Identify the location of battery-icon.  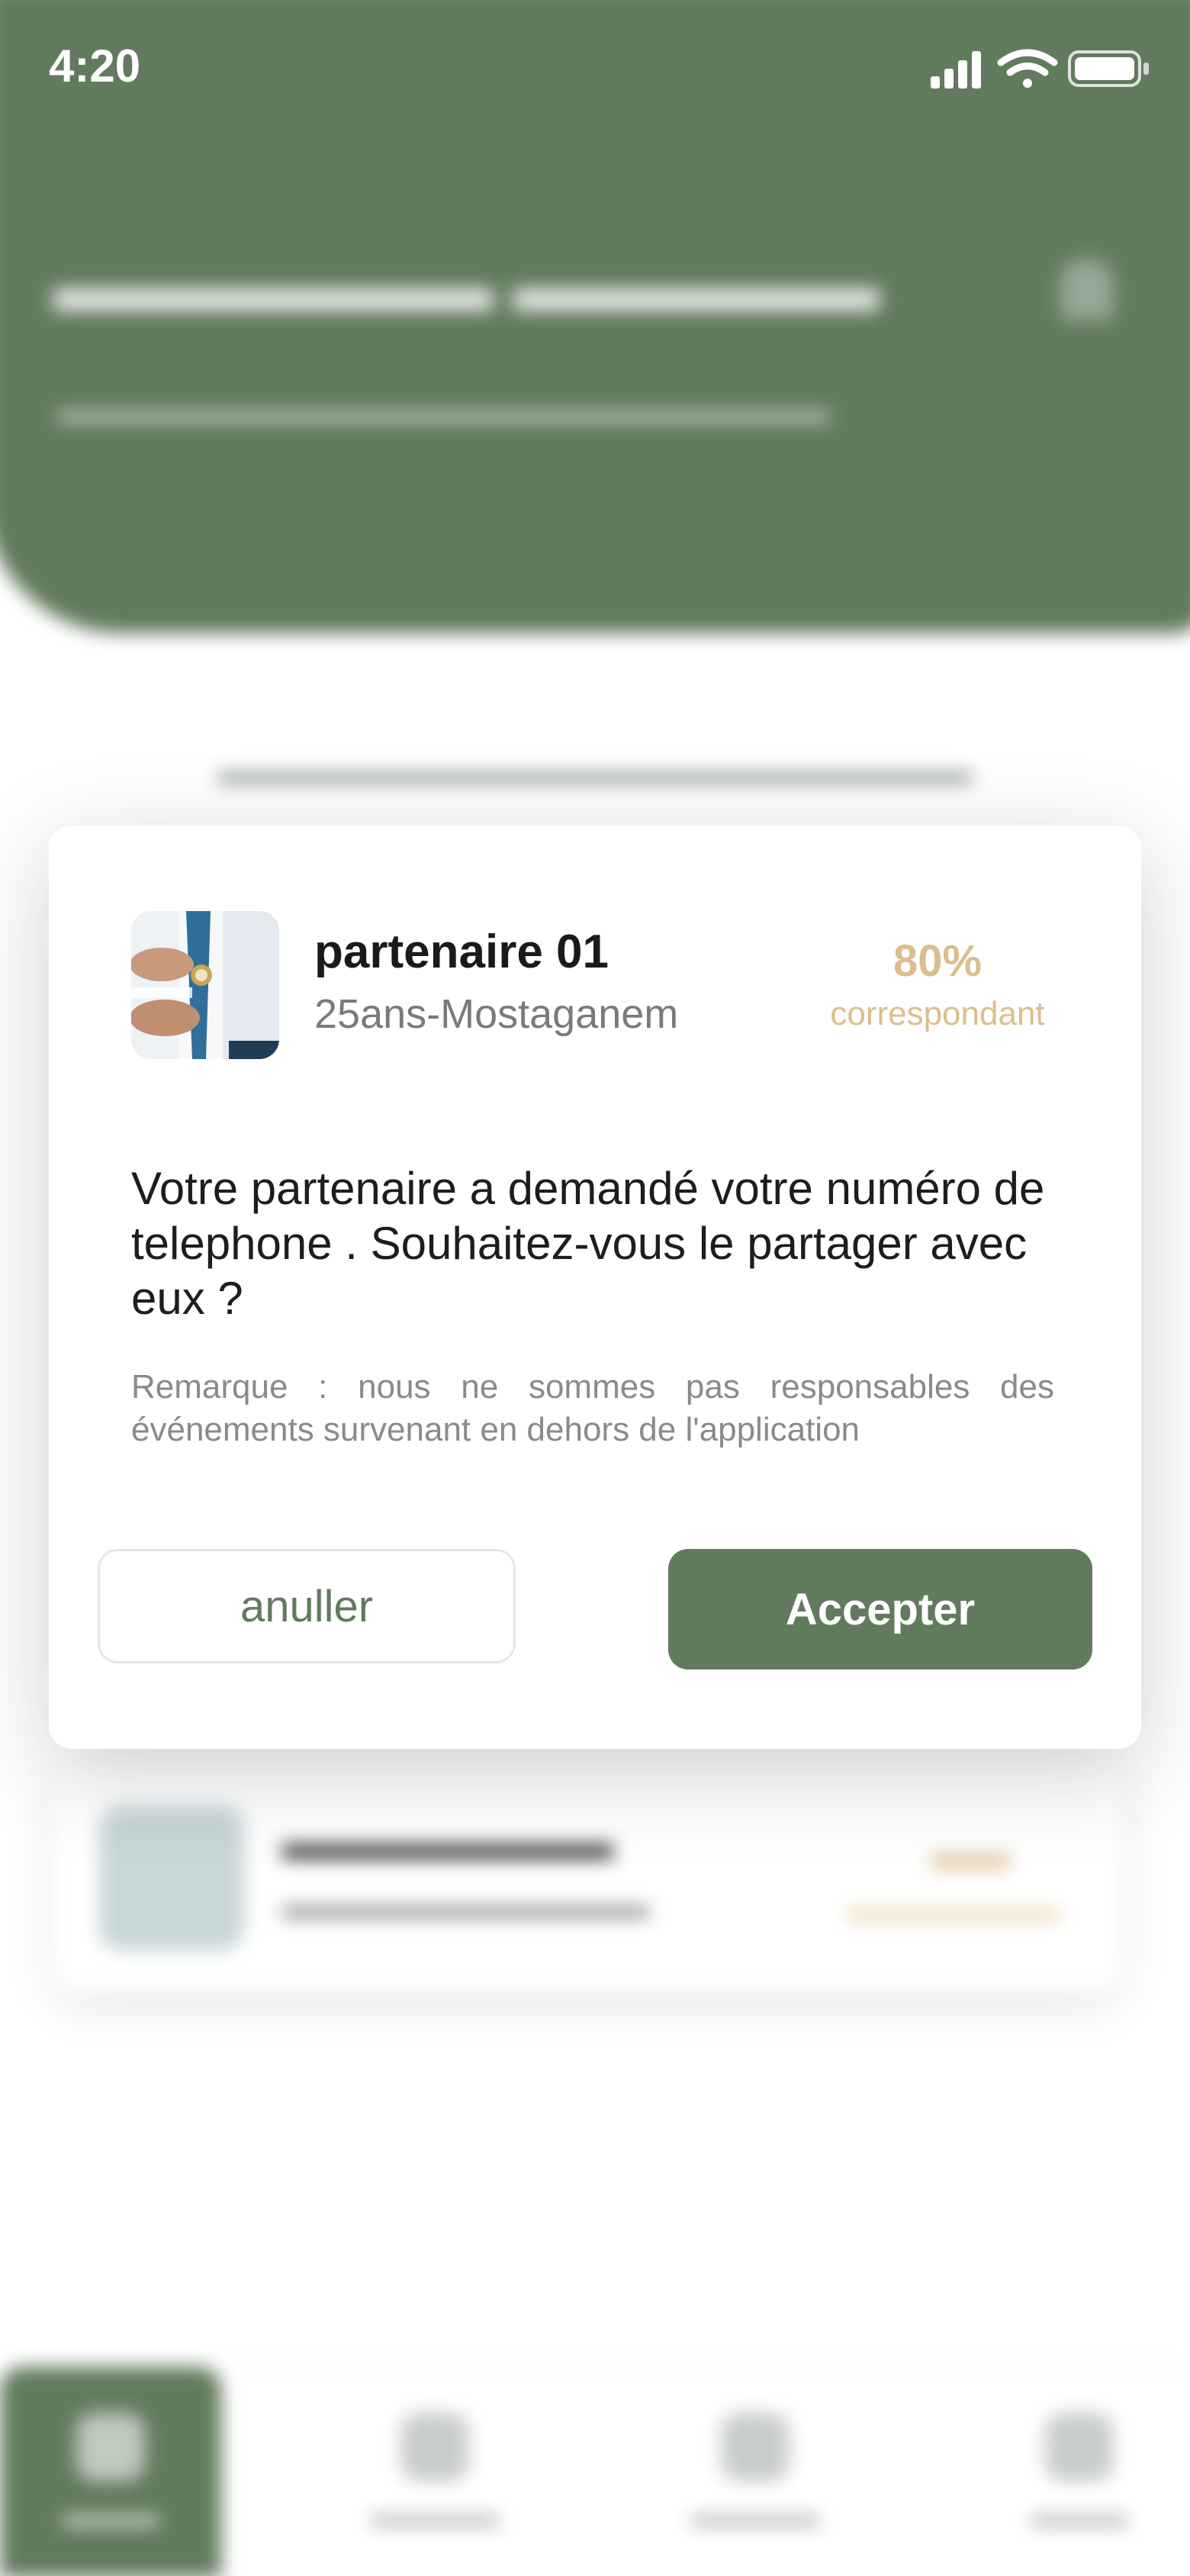
(1108, 68).